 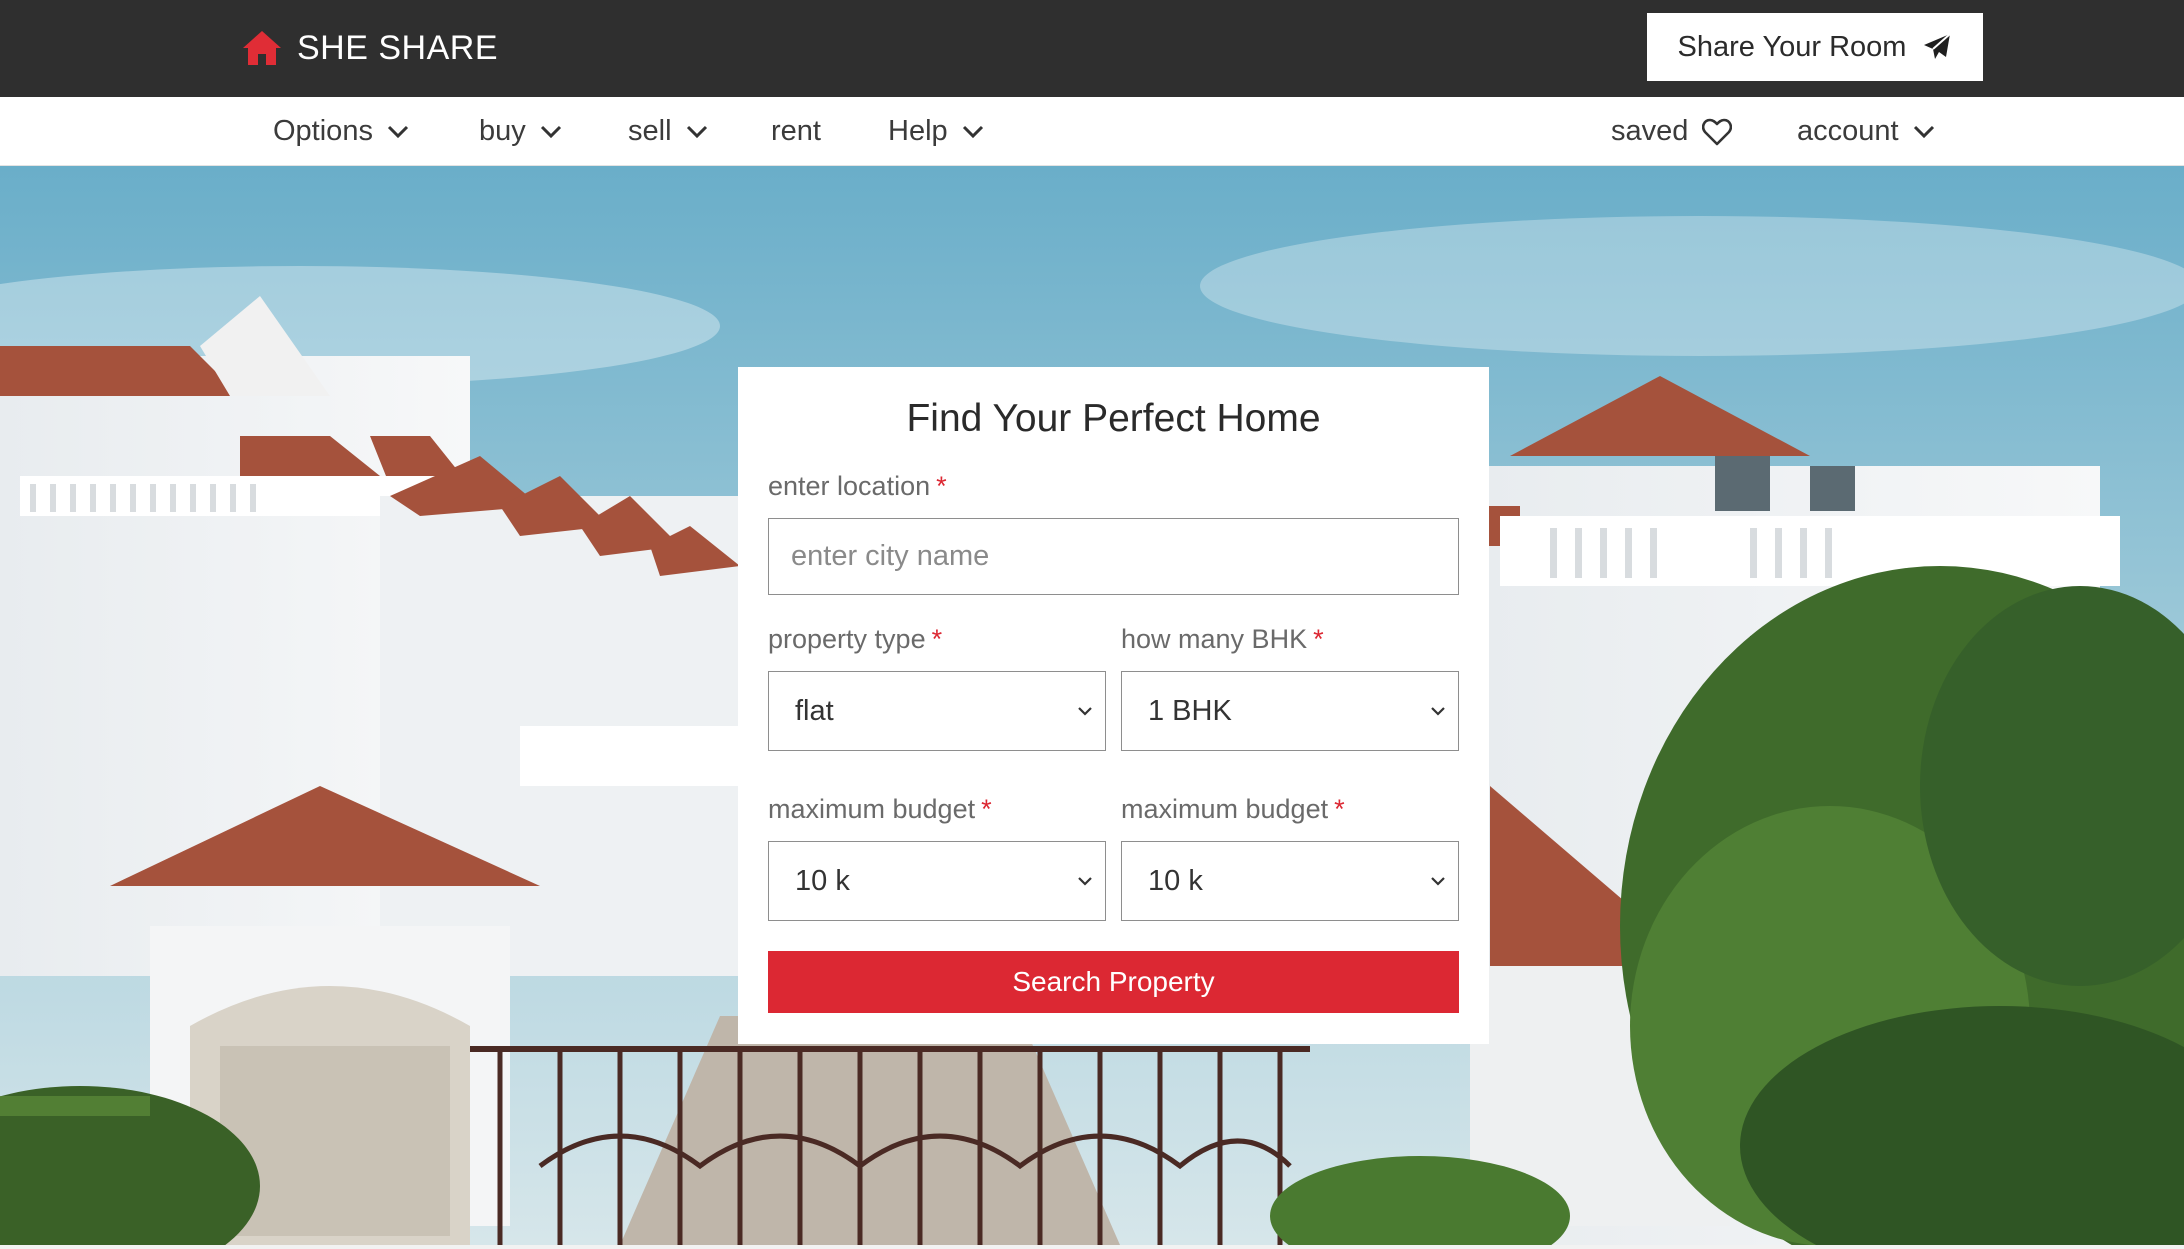 I want to click on budget-max-label-text: maximum budget, so click(x=1225, y=809).